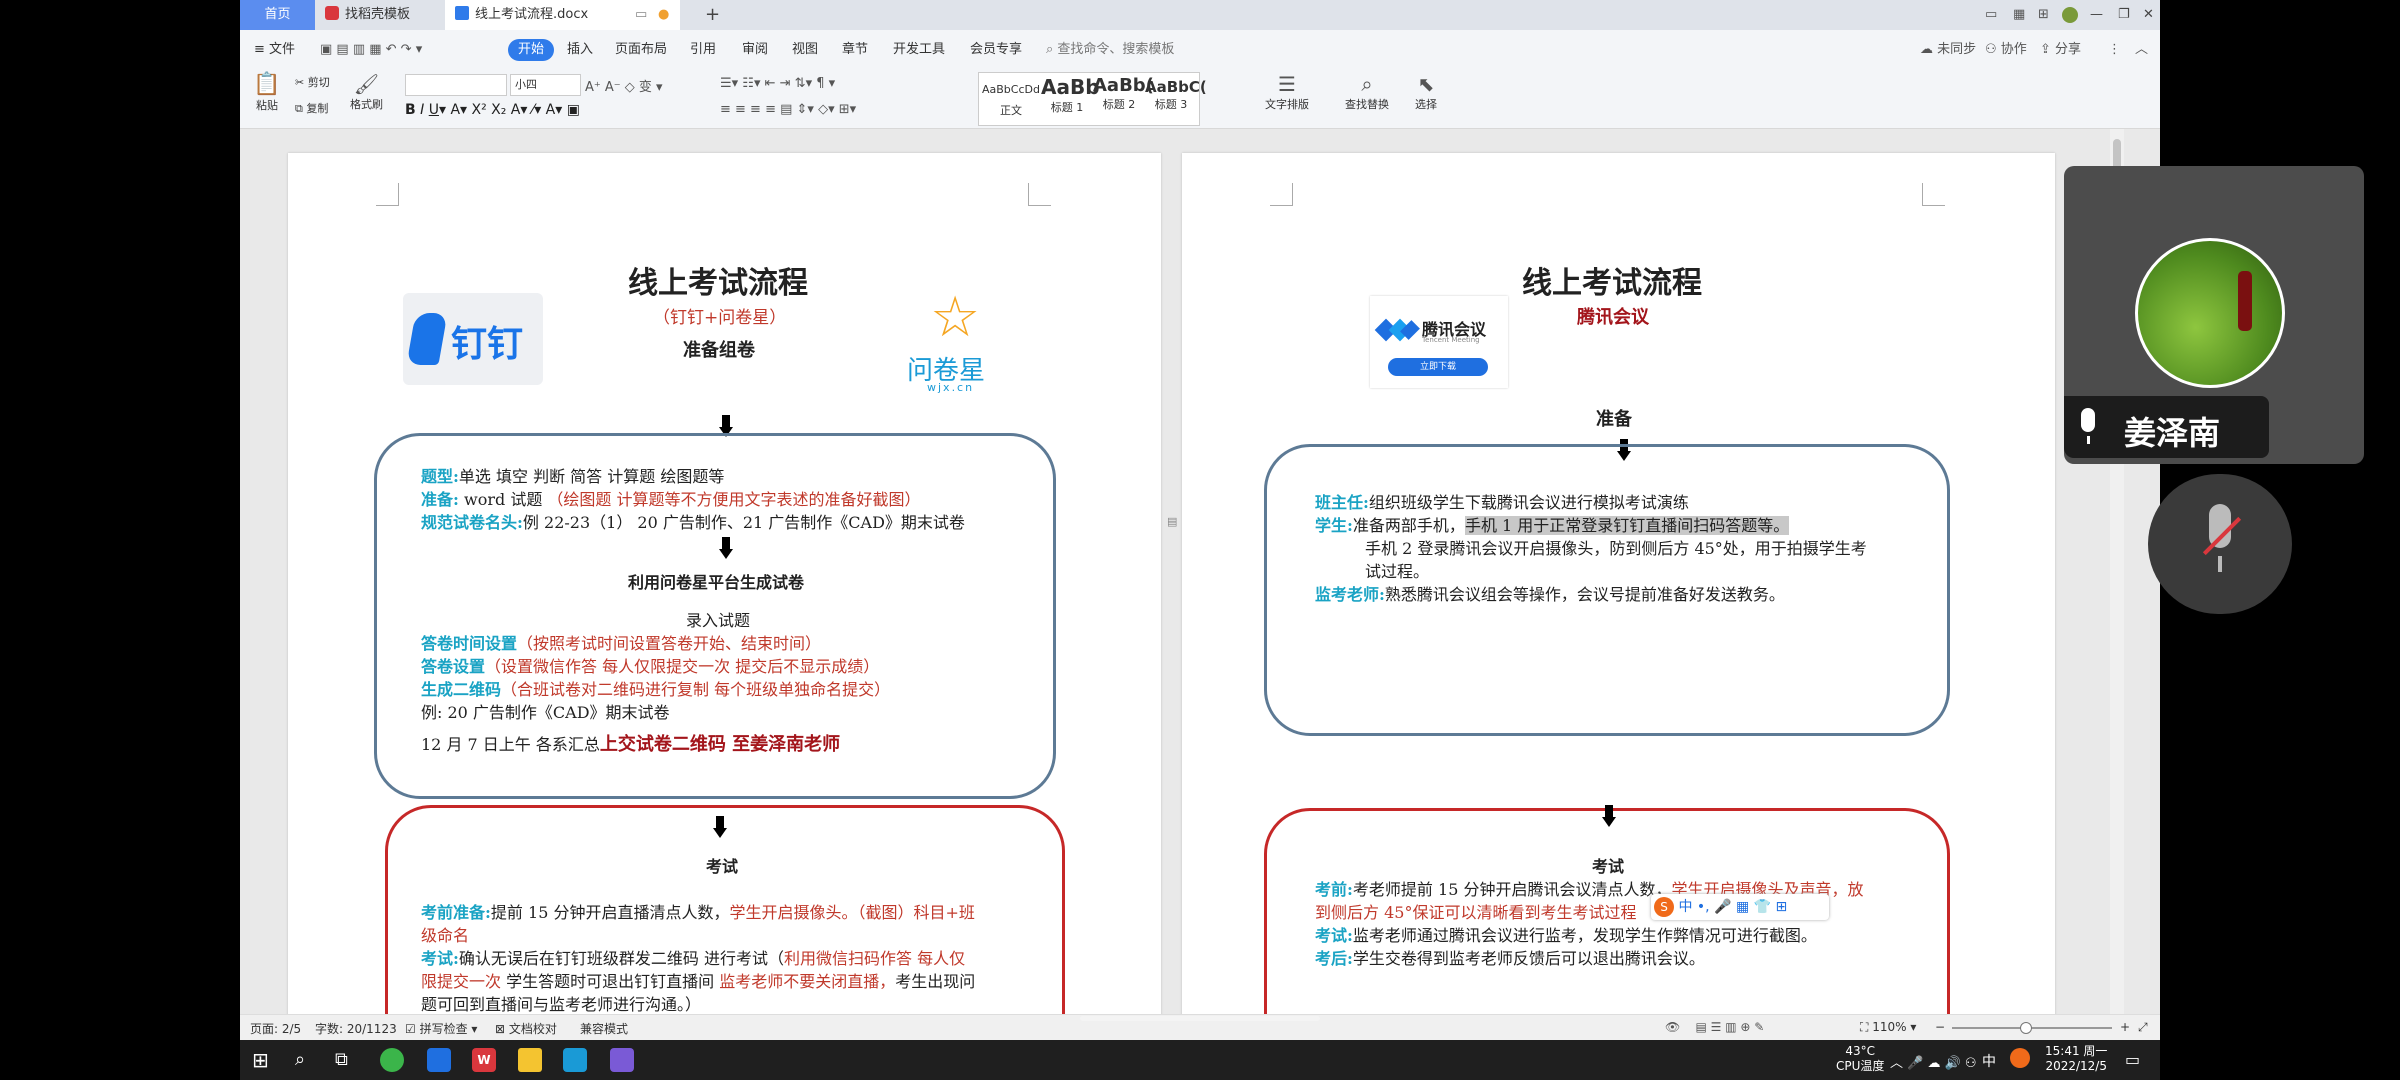 This screenshot has width=2400, height=1080. Describe the element at coordinates (720, 318) in the screenshot. I see `left-subtitle: （钉钉+问卷星）` at that location.